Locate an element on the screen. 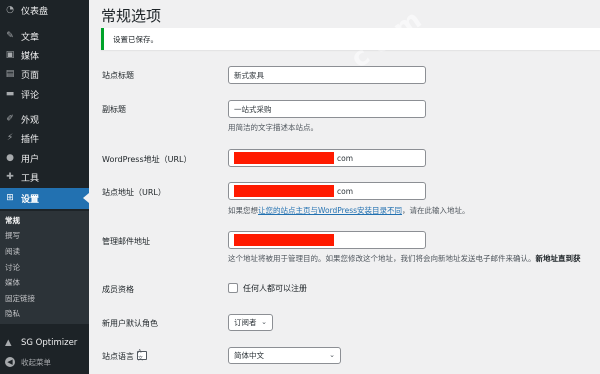 The width and height of the screenshot is (600, 374). sidebar-item-comments: ▬ 评论 is located at coordinates (44, 94).